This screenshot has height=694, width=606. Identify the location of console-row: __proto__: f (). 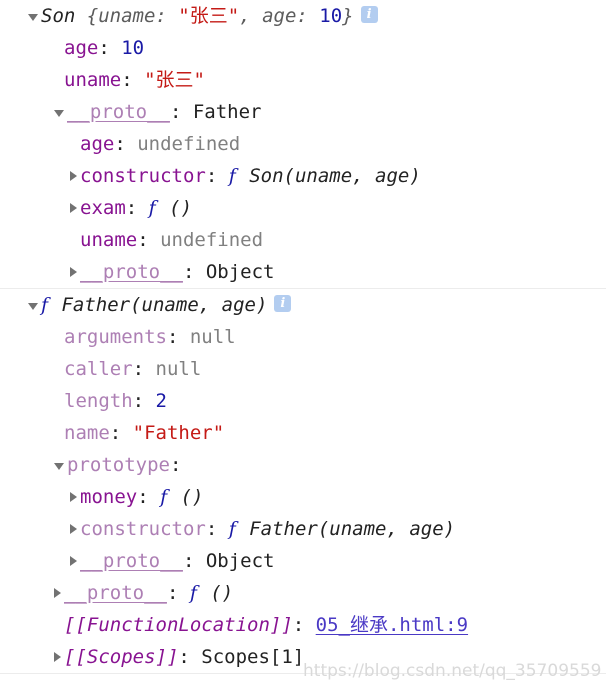
(303, 593).